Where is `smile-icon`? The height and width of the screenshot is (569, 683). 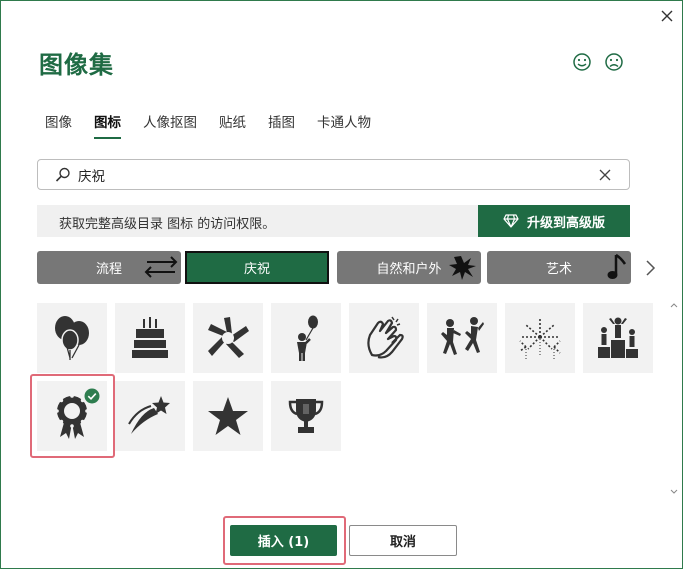 smile-icon is located at coordinates (582, 62).